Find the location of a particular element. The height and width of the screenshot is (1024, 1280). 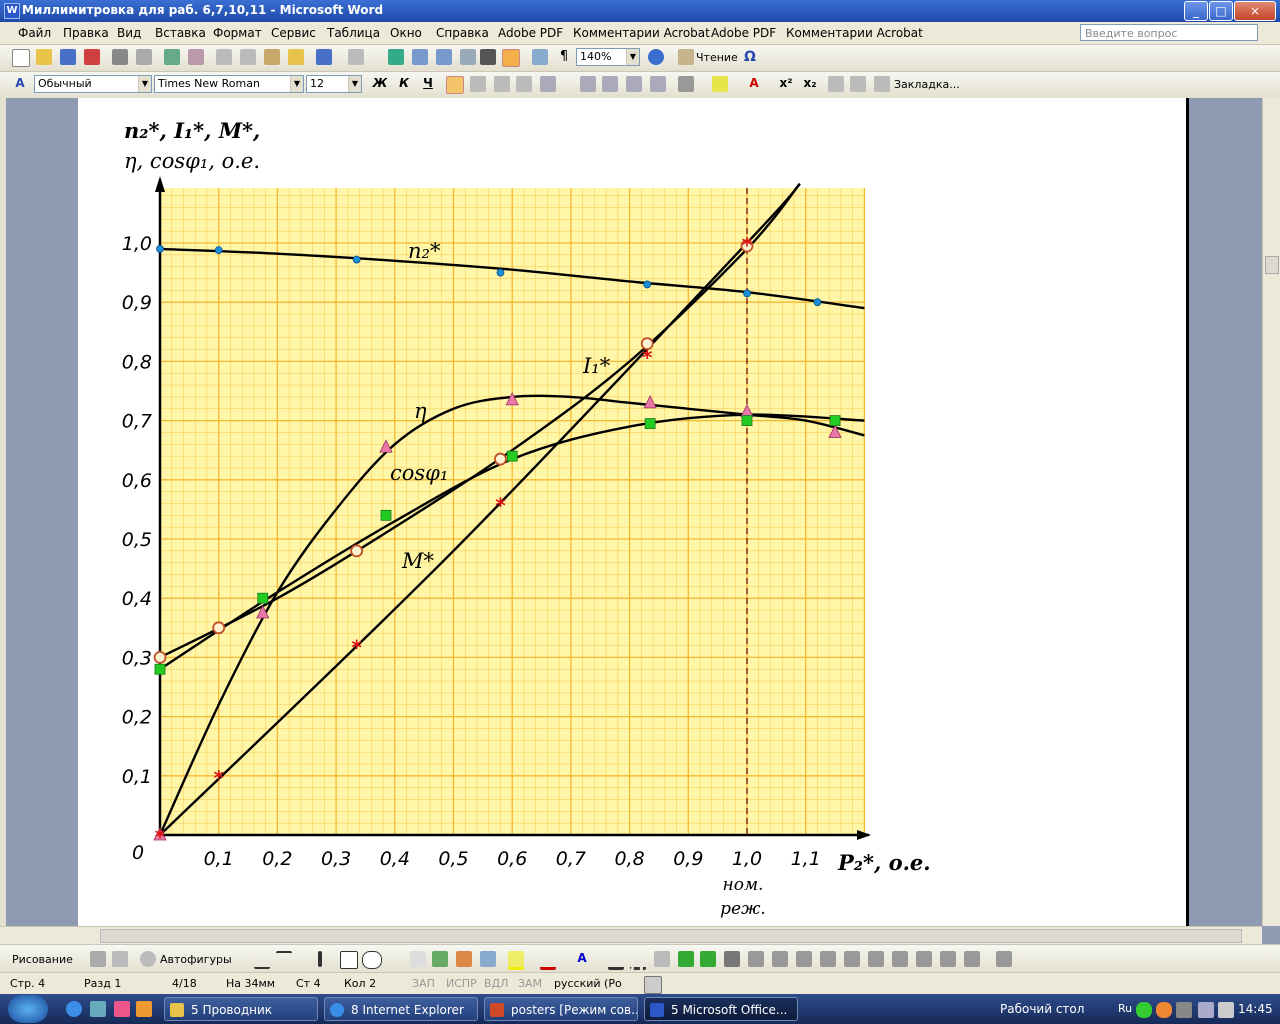

horizontal-scrollbar is located at coordinates (631, 935).